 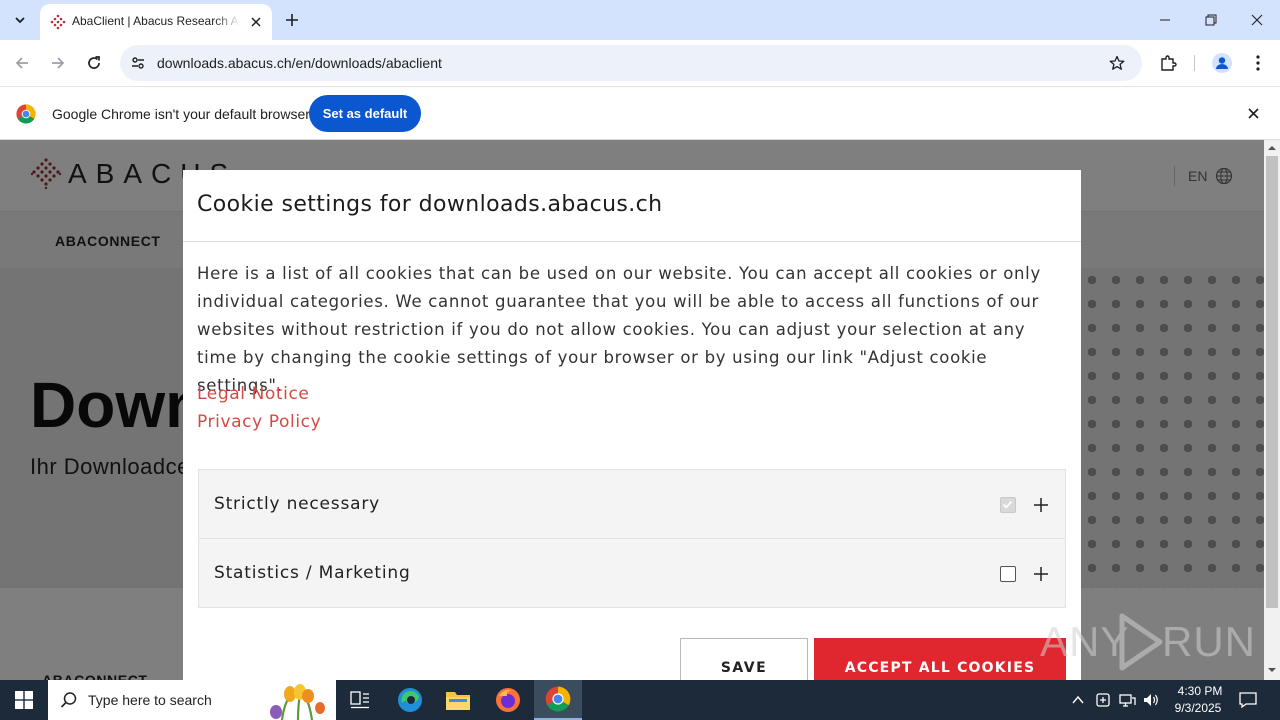 I want to click on scroll-down-arrow-icon, so click(x=1272, y=670).